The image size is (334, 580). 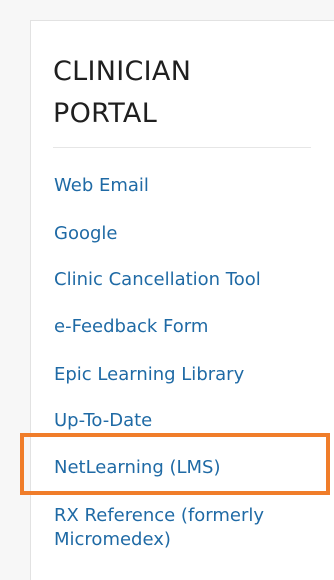 I want to click on link-netlearning-lms: NetLearning (LMS), so click(x=137, y=468).